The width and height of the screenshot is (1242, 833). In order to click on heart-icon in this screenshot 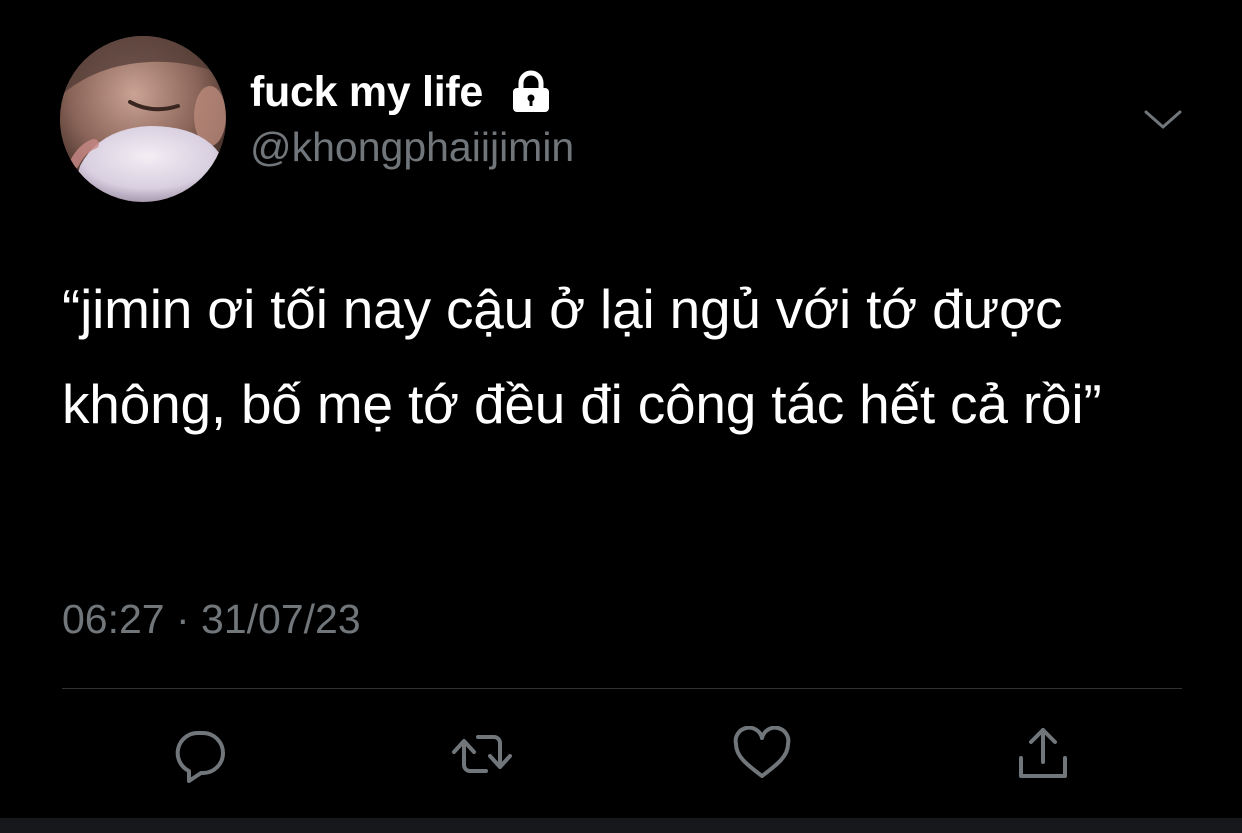, I will do `click(762, 752)`.